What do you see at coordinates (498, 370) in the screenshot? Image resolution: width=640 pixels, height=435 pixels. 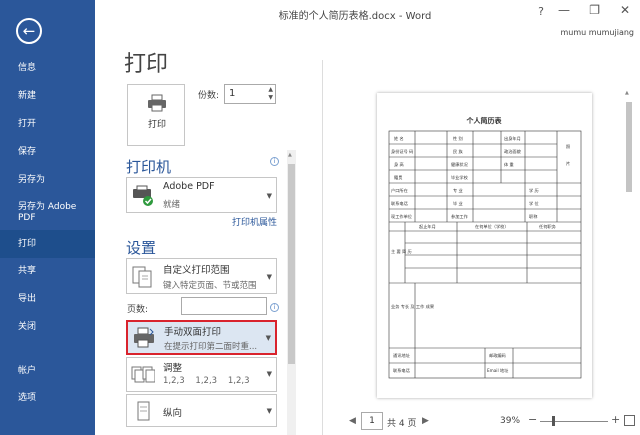 I see `cell-email: Email 地址` at bounding box center [498, 370].